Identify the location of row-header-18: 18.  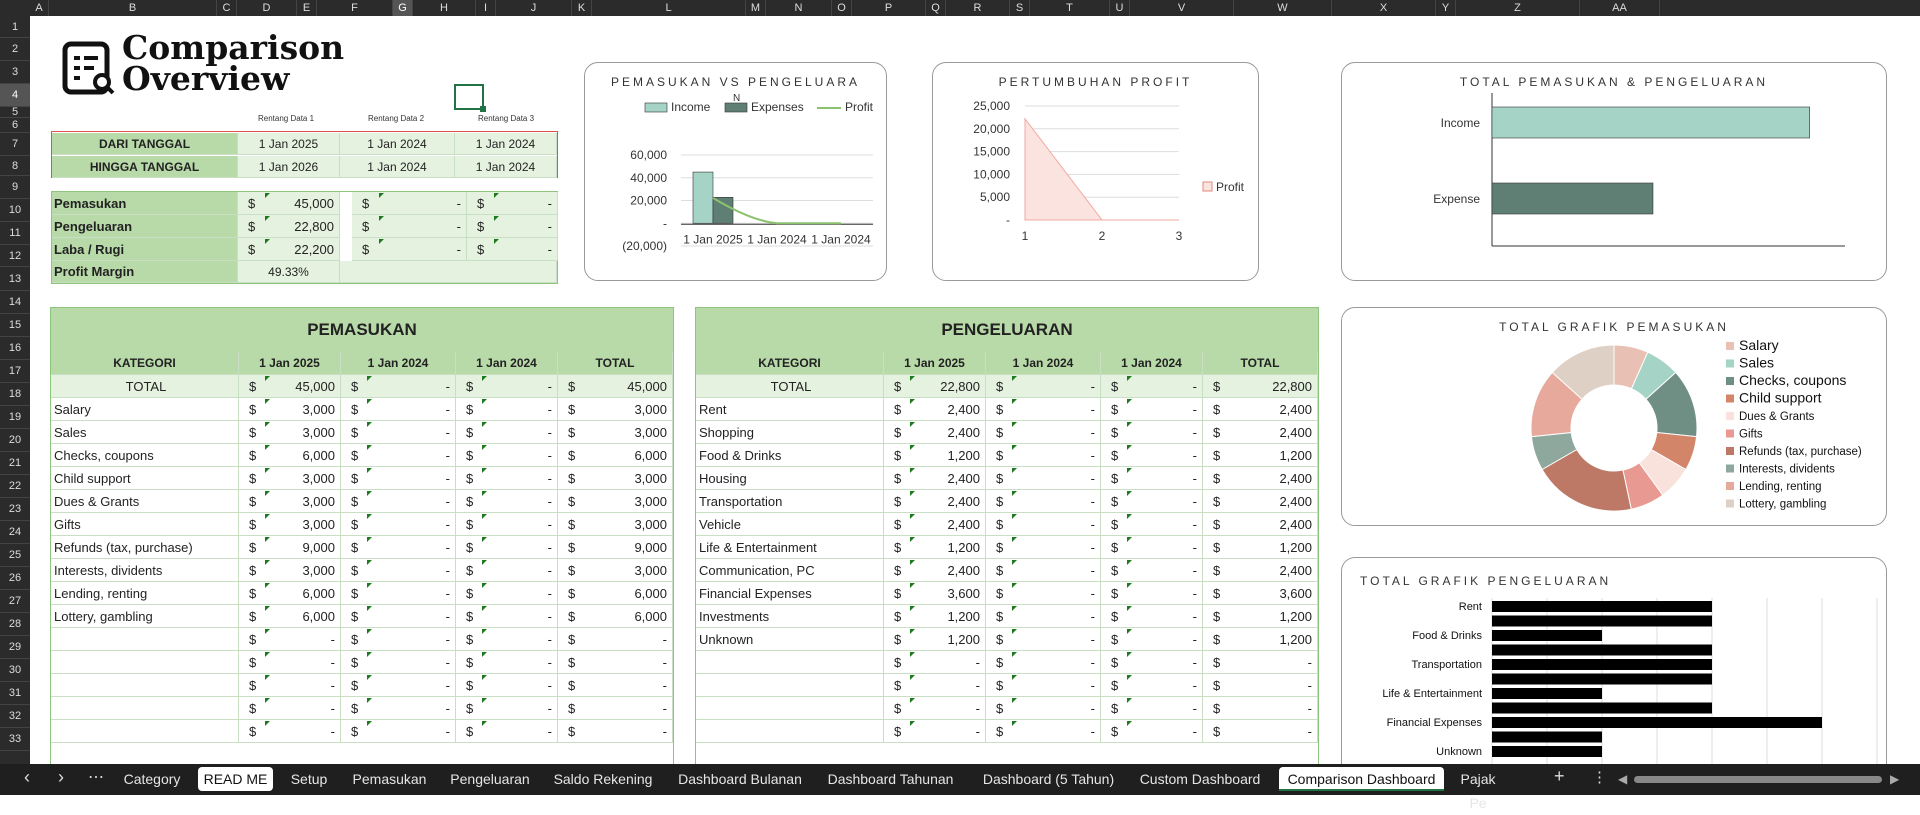
(15, 394).